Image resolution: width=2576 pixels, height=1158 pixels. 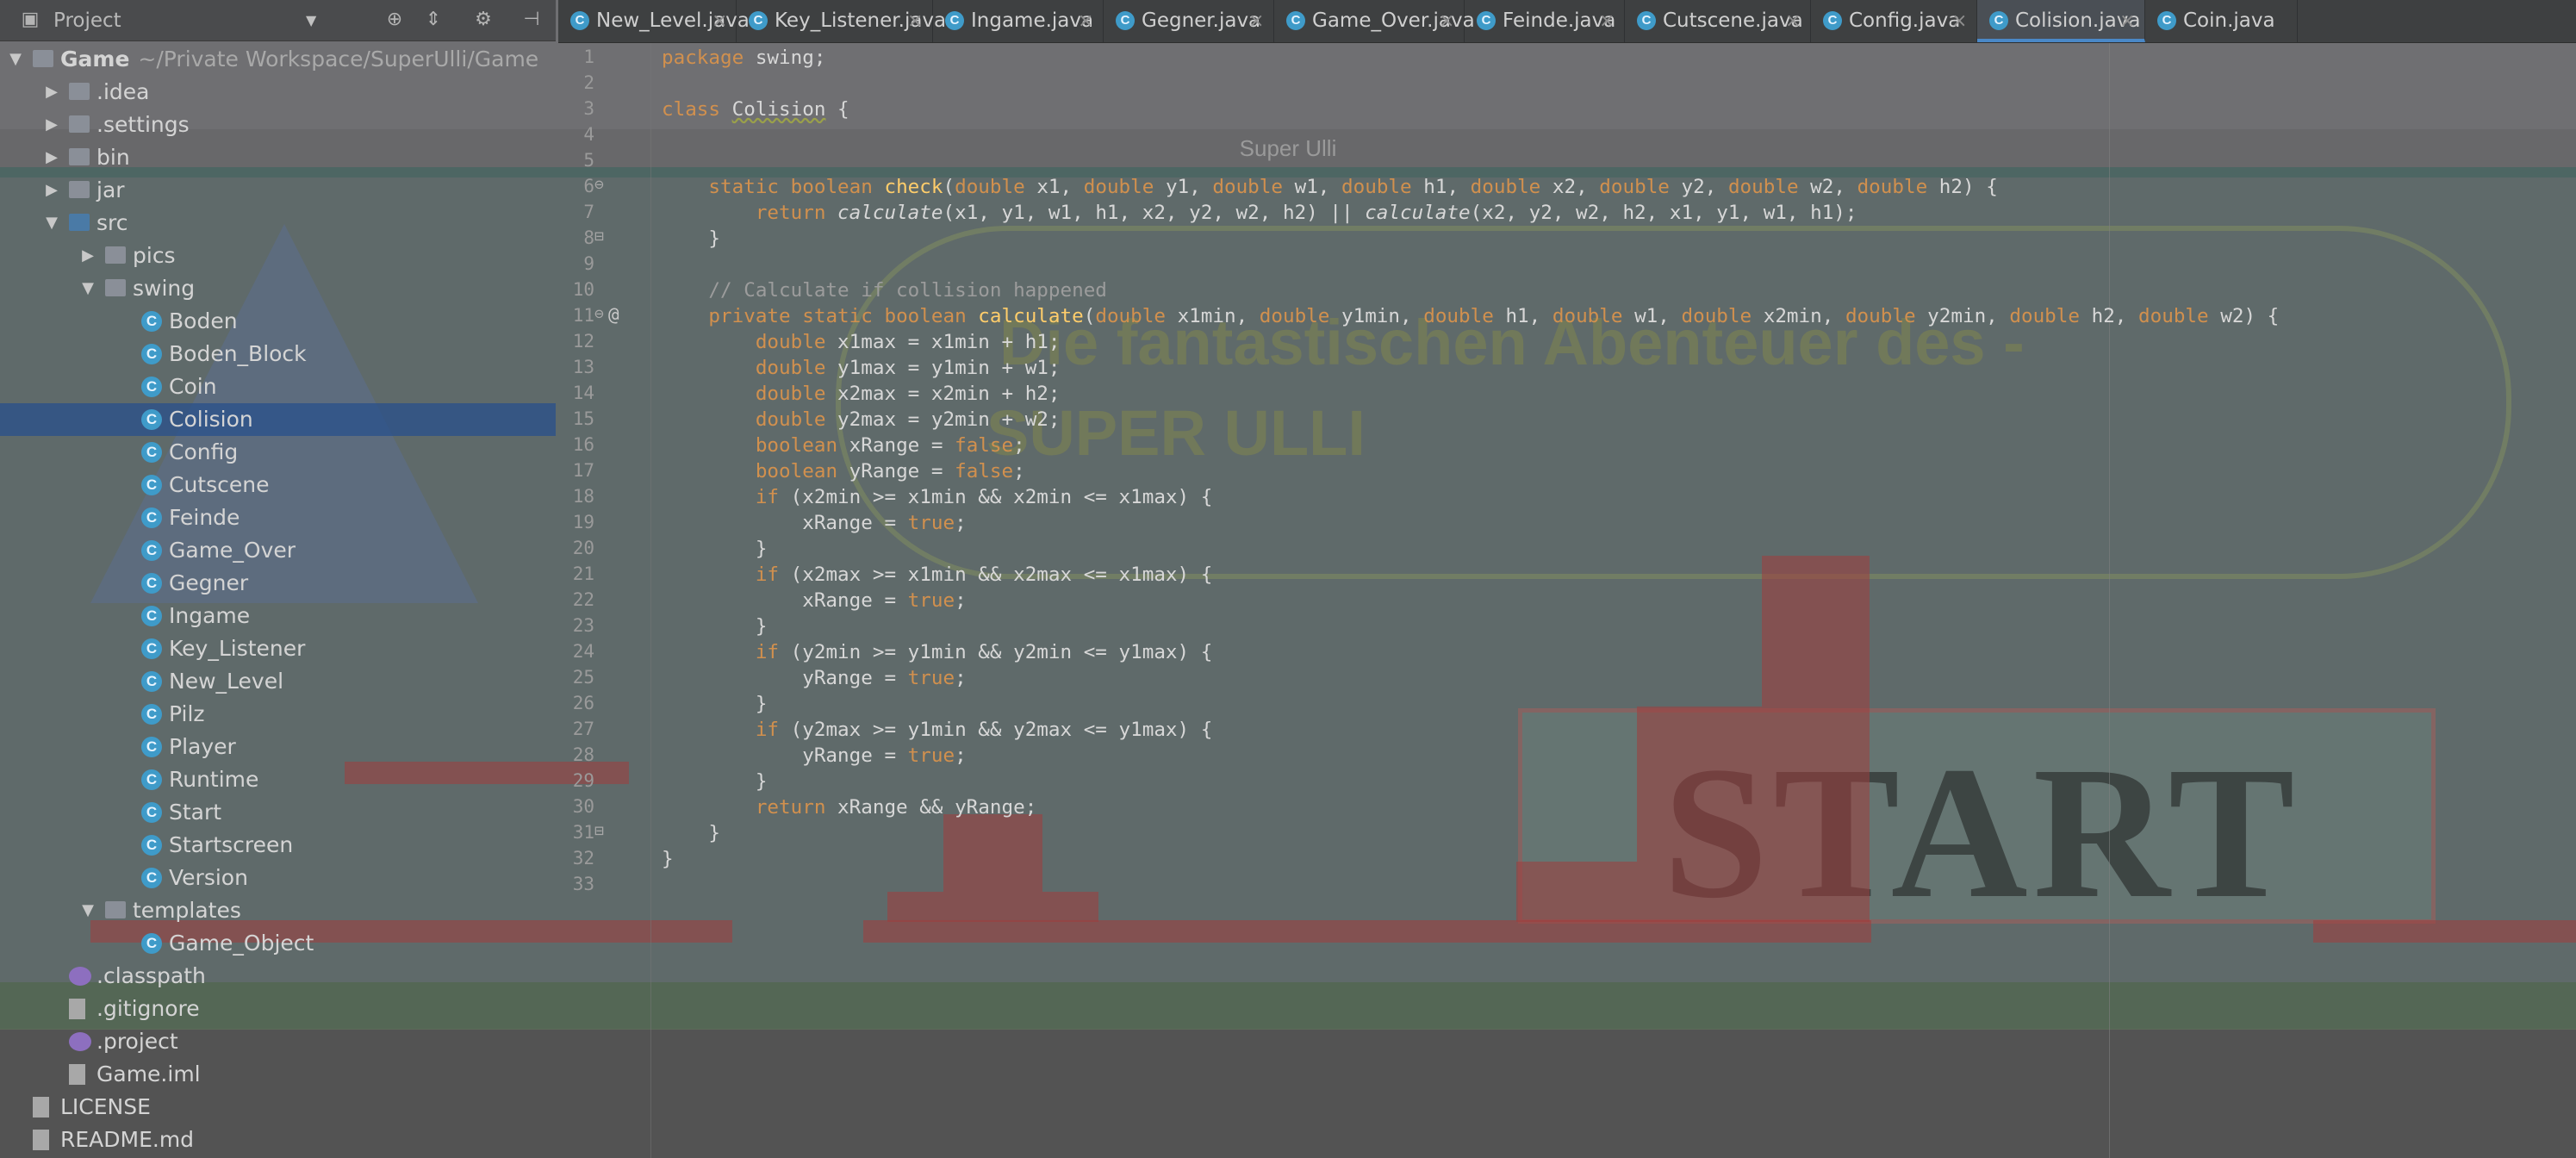 I want to click on tree-item-game-object: C Game_Object, so click(x=278, y=943).